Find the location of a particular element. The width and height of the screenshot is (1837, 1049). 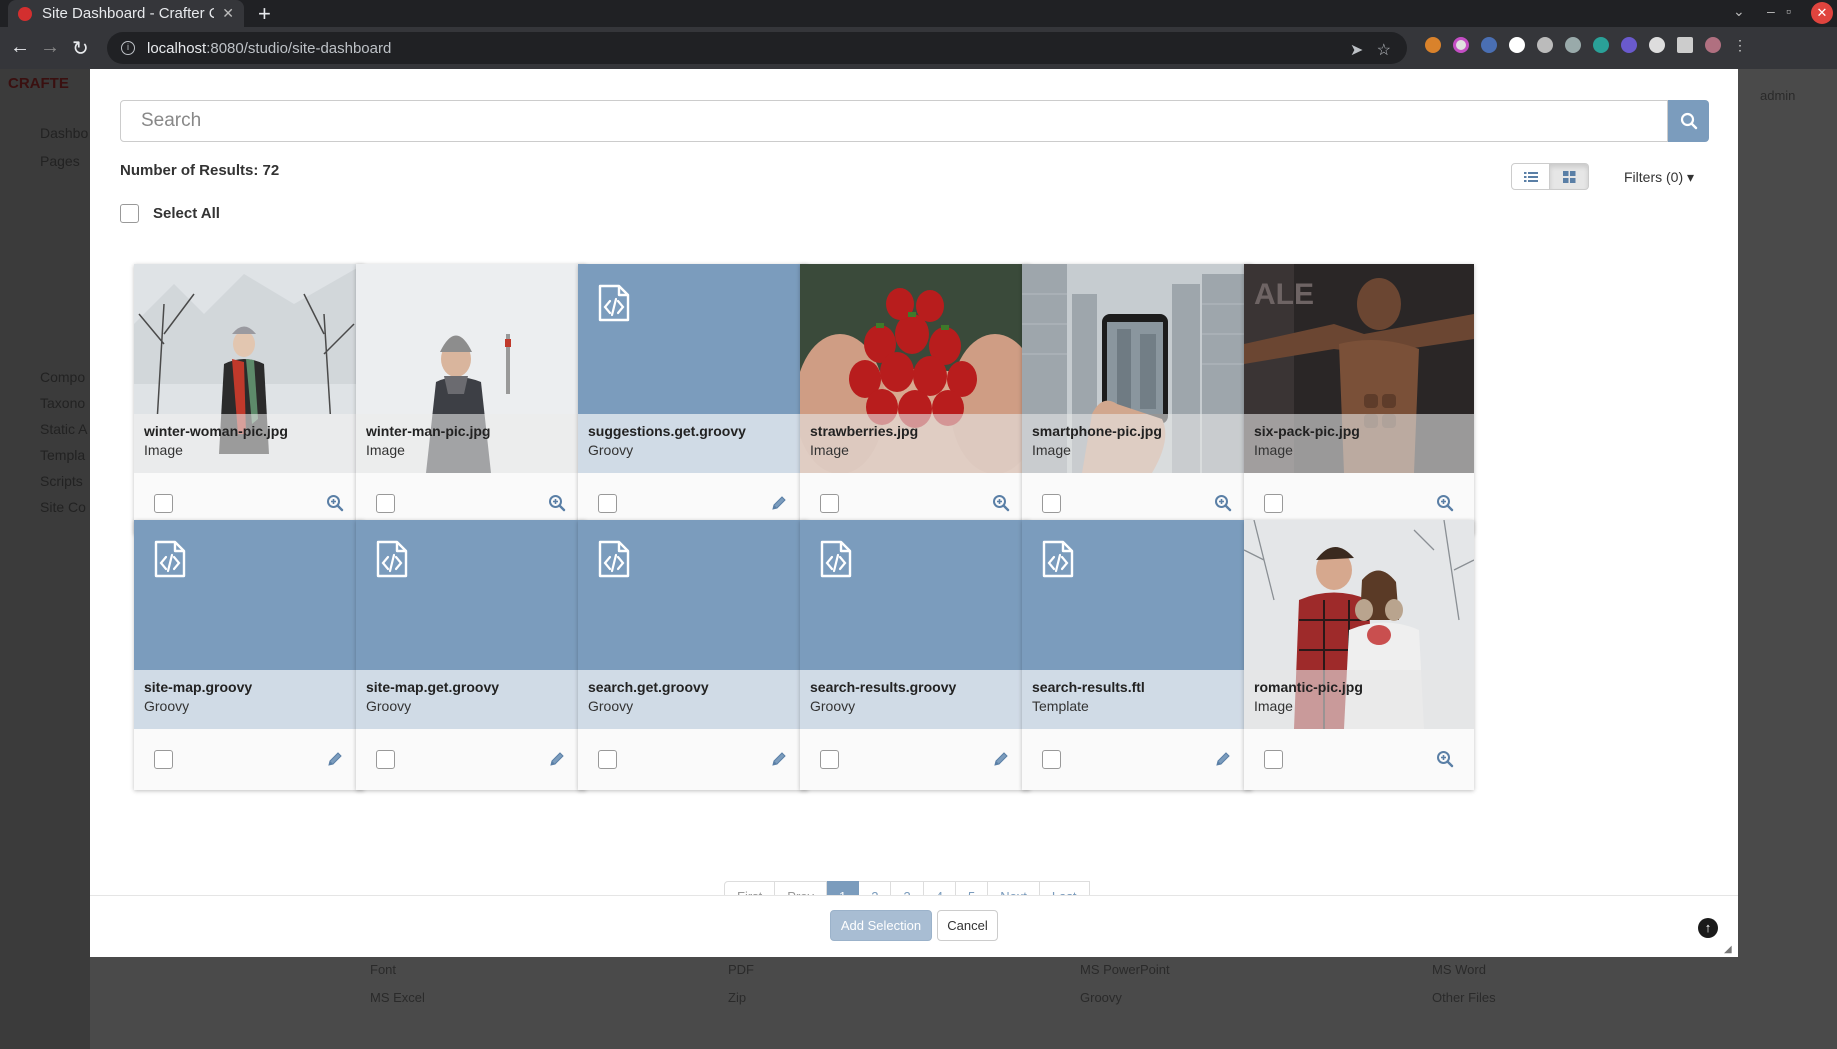

asset-name: six-pack-pic.jpg is located at coordinates (1307, 431).